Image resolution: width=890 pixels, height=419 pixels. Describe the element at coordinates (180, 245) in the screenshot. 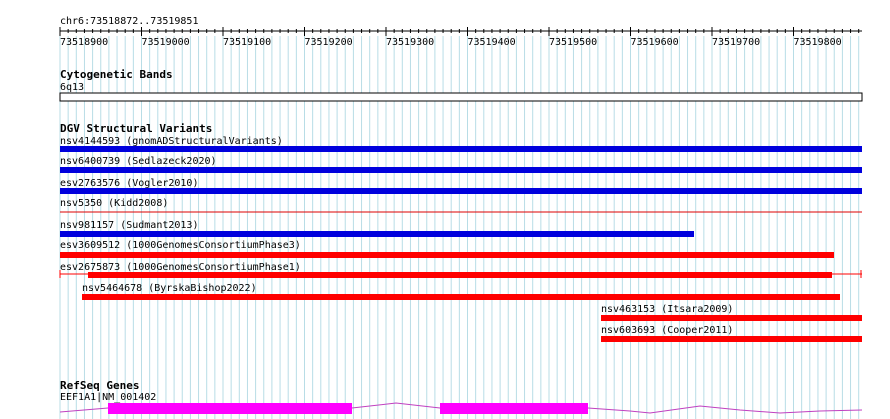

I see `variant-label: esv3609512 (1000GenomesConsortiumPhase3)` at that location.